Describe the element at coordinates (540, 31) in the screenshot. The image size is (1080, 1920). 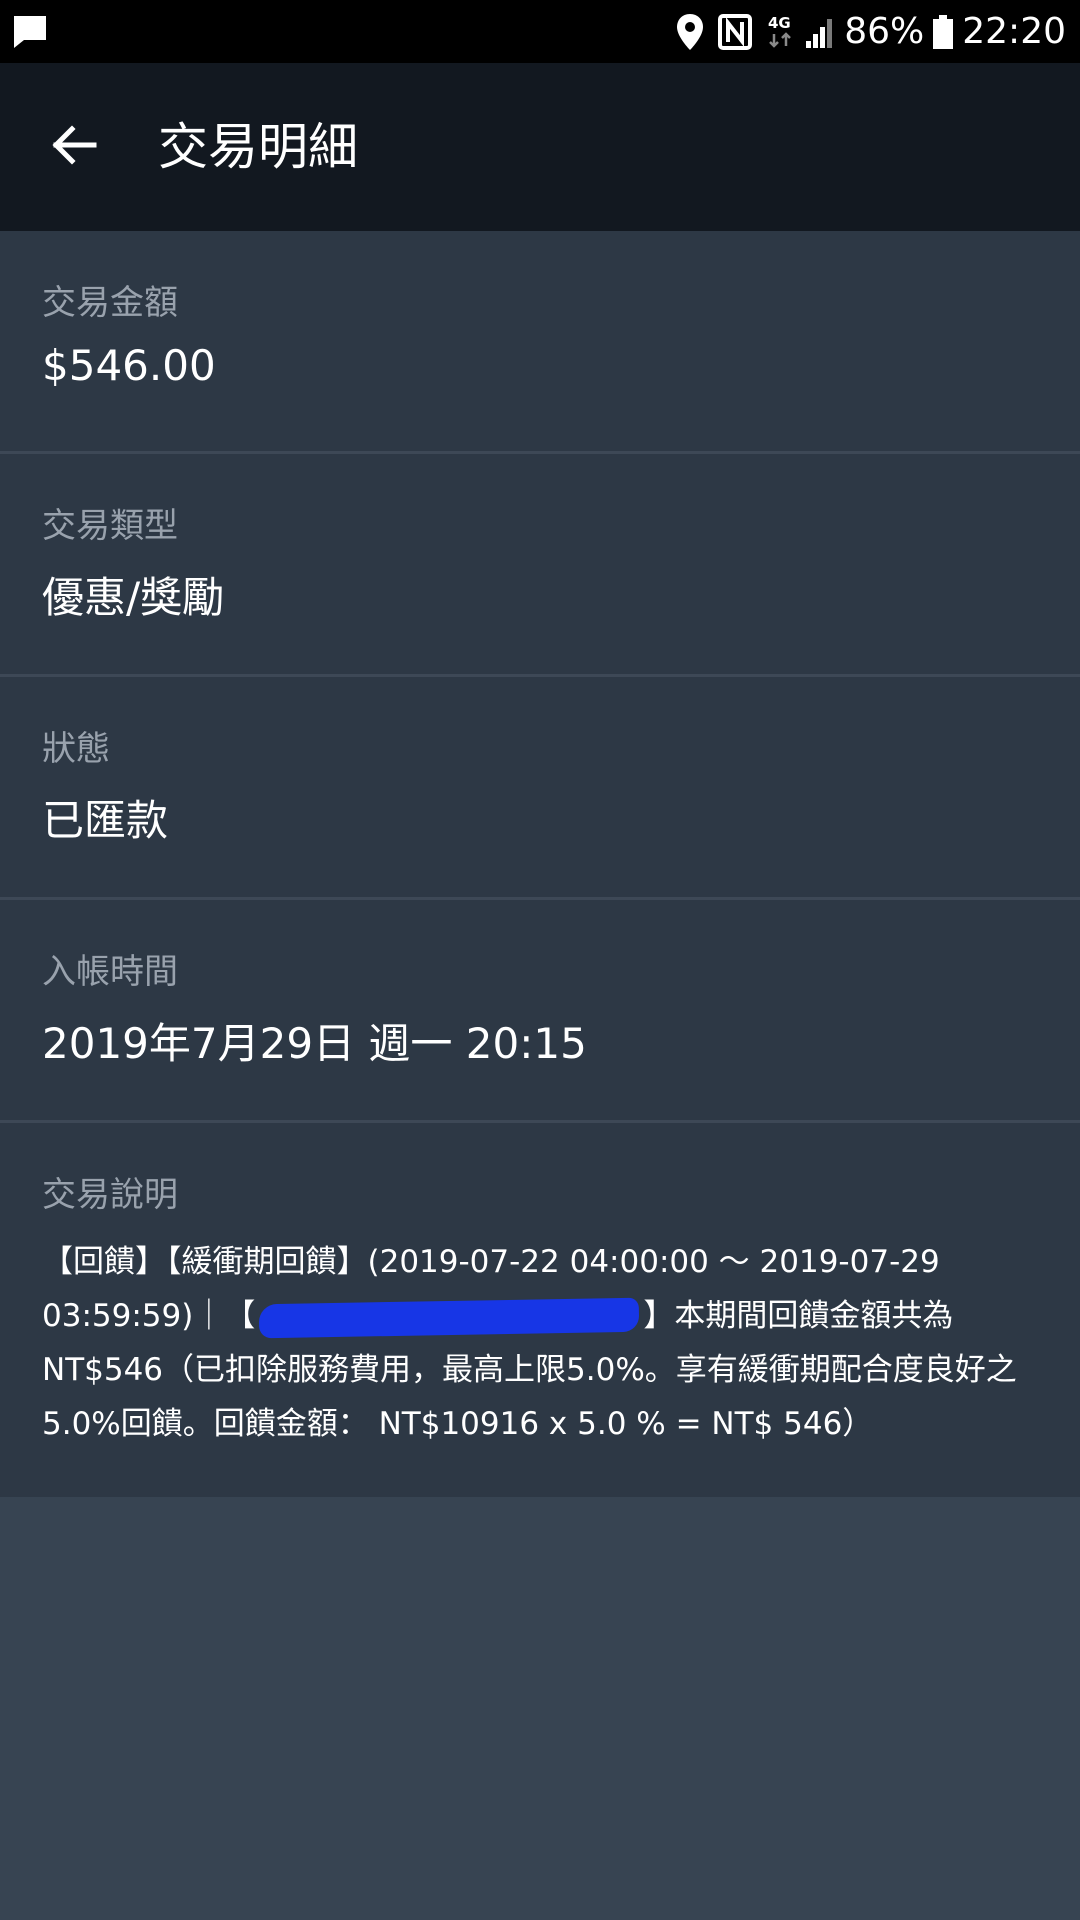
I see `status-bar: 4G 86% 22:20` at that location.